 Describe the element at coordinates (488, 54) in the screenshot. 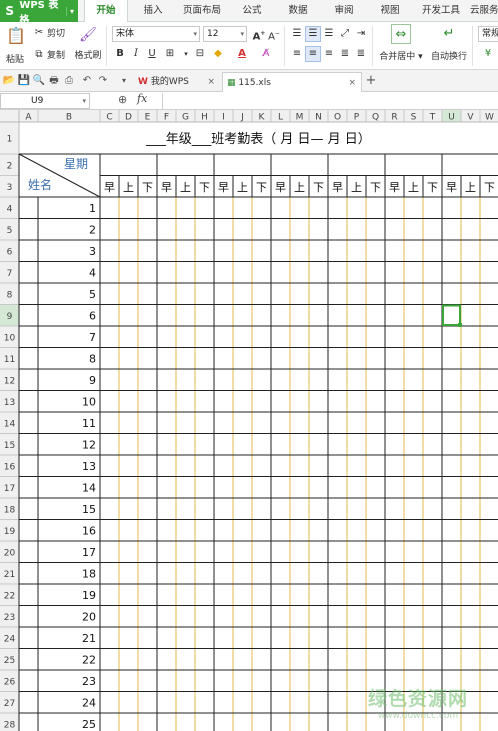

I see `currency-icon: ¥` at that location.